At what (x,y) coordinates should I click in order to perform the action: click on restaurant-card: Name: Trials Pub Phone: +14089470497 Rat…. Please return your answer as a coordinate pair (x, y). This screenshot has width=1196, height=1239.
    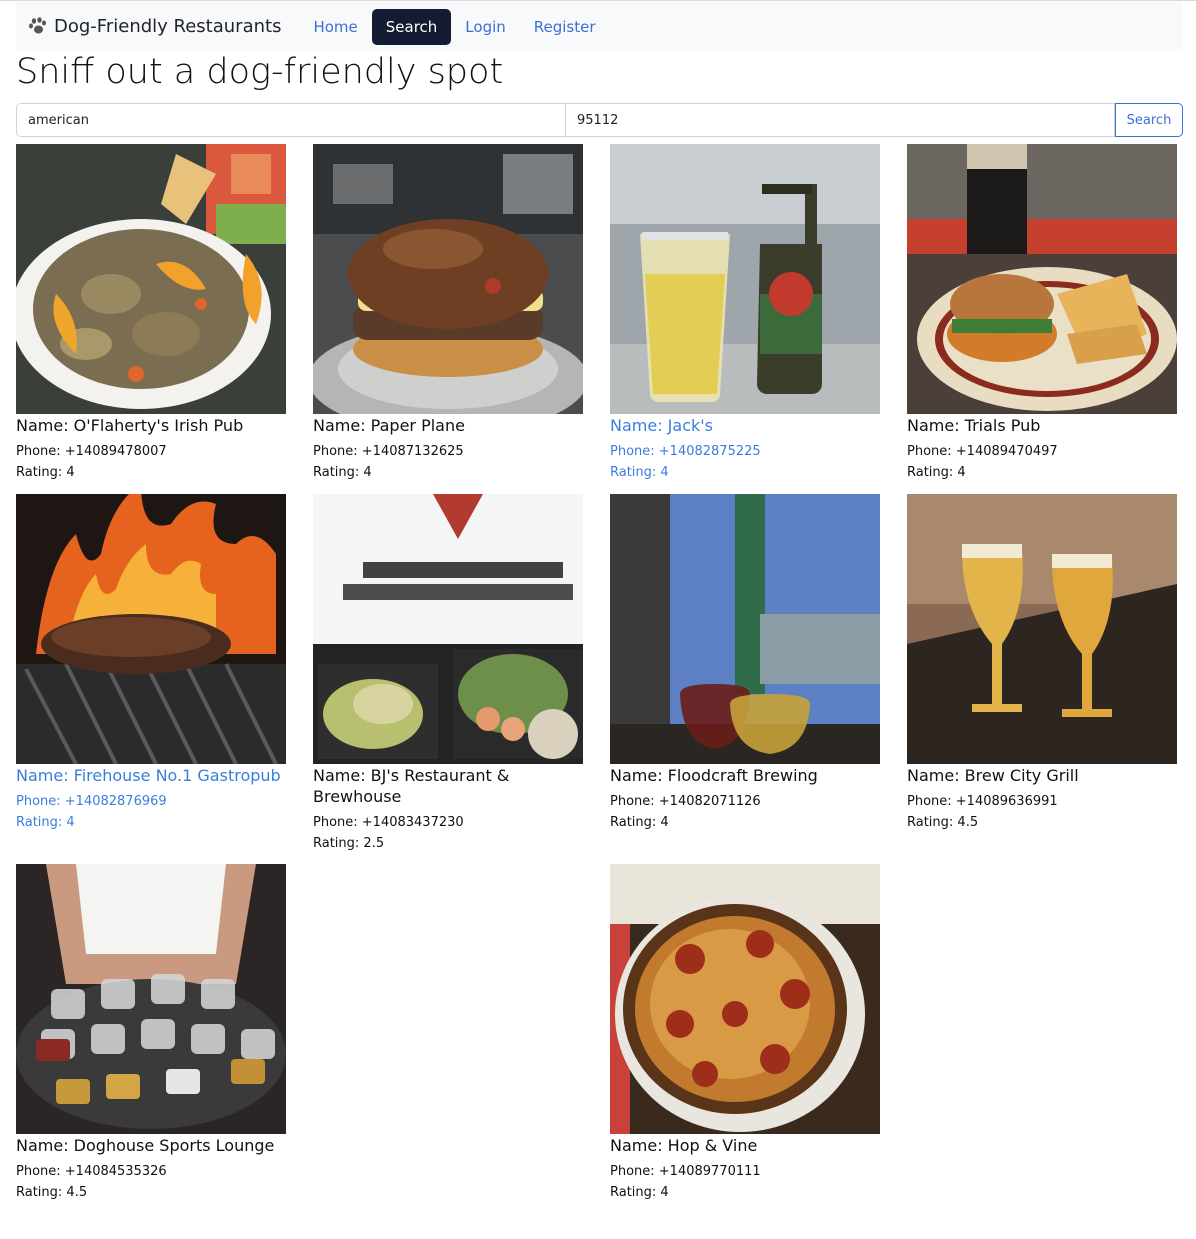
    Looking at the image, I should click on (1047, 312).